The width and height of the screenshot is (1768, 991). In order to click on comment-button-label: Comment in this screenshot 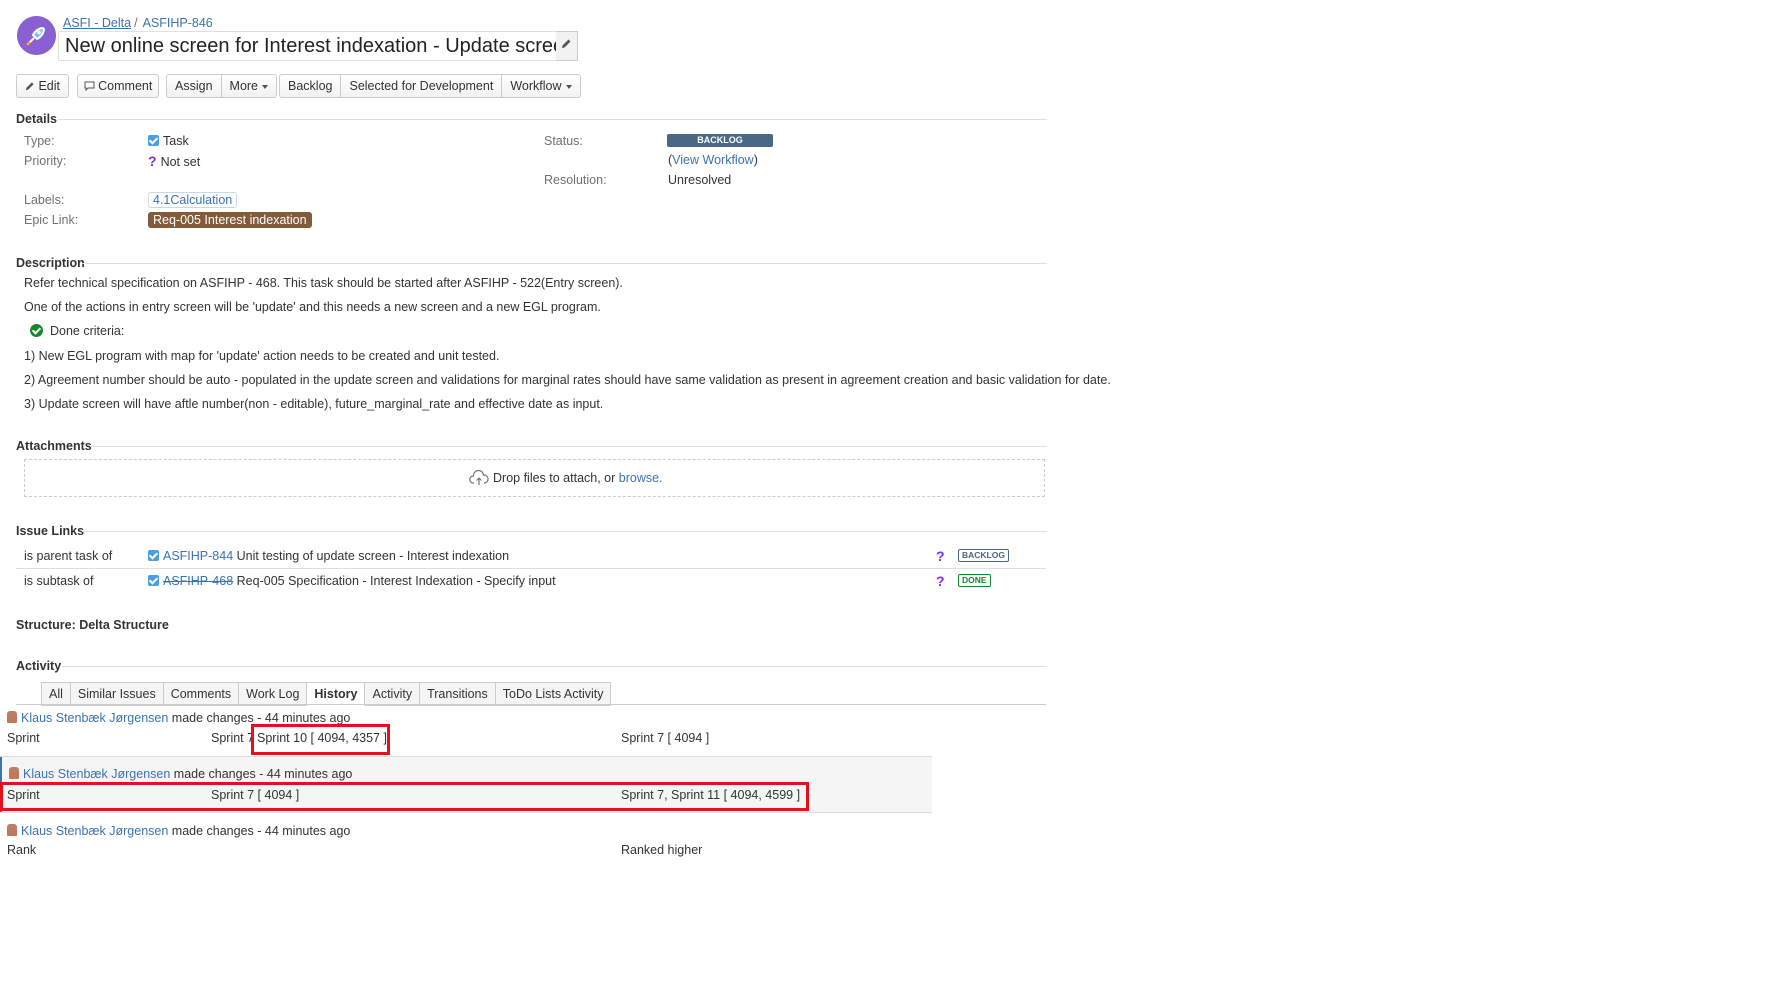, I will do `click(125, 86)`.